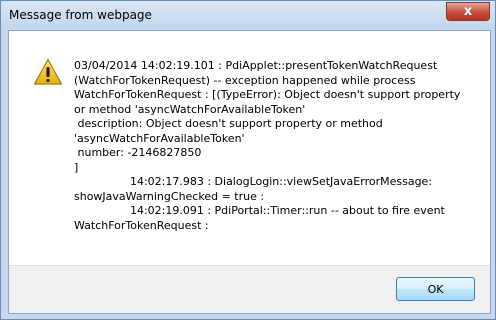  Describe the element at coordinates (80, 15) in the screenshot. I see `window-title: Message from webpage` at that location.